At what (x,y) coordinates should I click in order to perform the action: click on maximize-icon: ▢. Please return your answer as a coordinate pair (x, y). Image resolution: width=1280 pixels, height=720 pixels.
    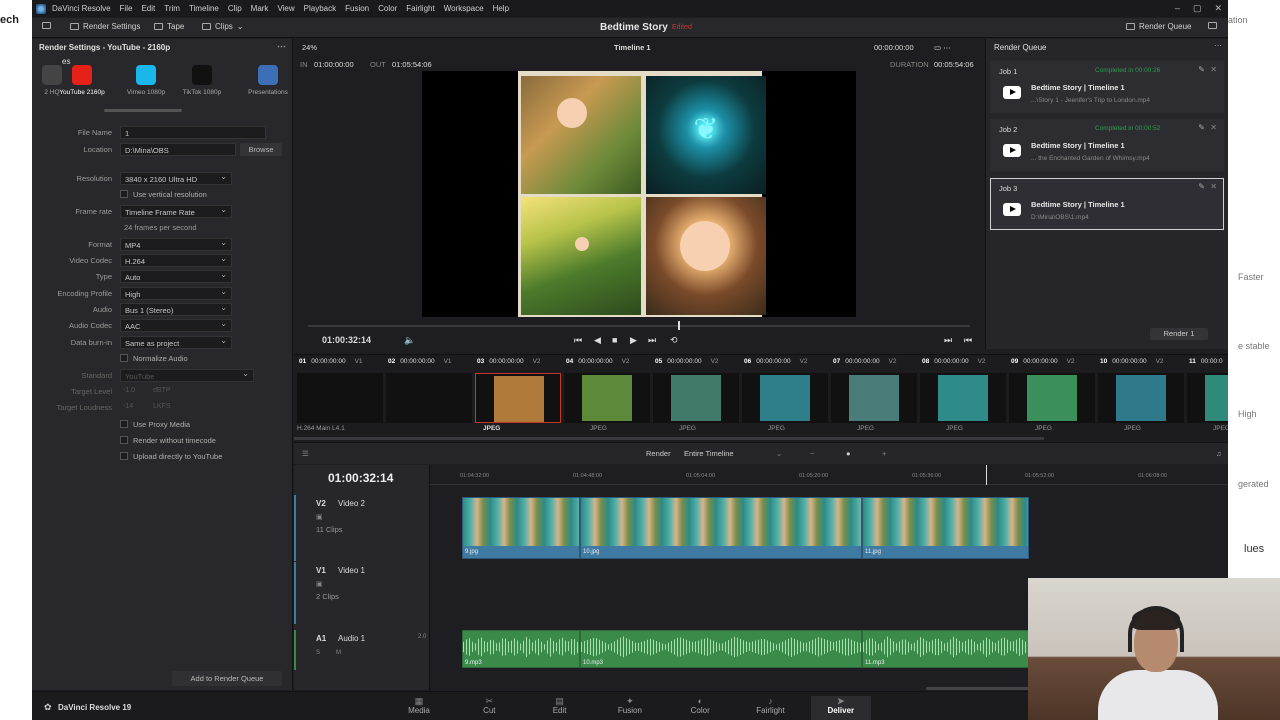
    Looking at the image, I should click on (1197, 8).